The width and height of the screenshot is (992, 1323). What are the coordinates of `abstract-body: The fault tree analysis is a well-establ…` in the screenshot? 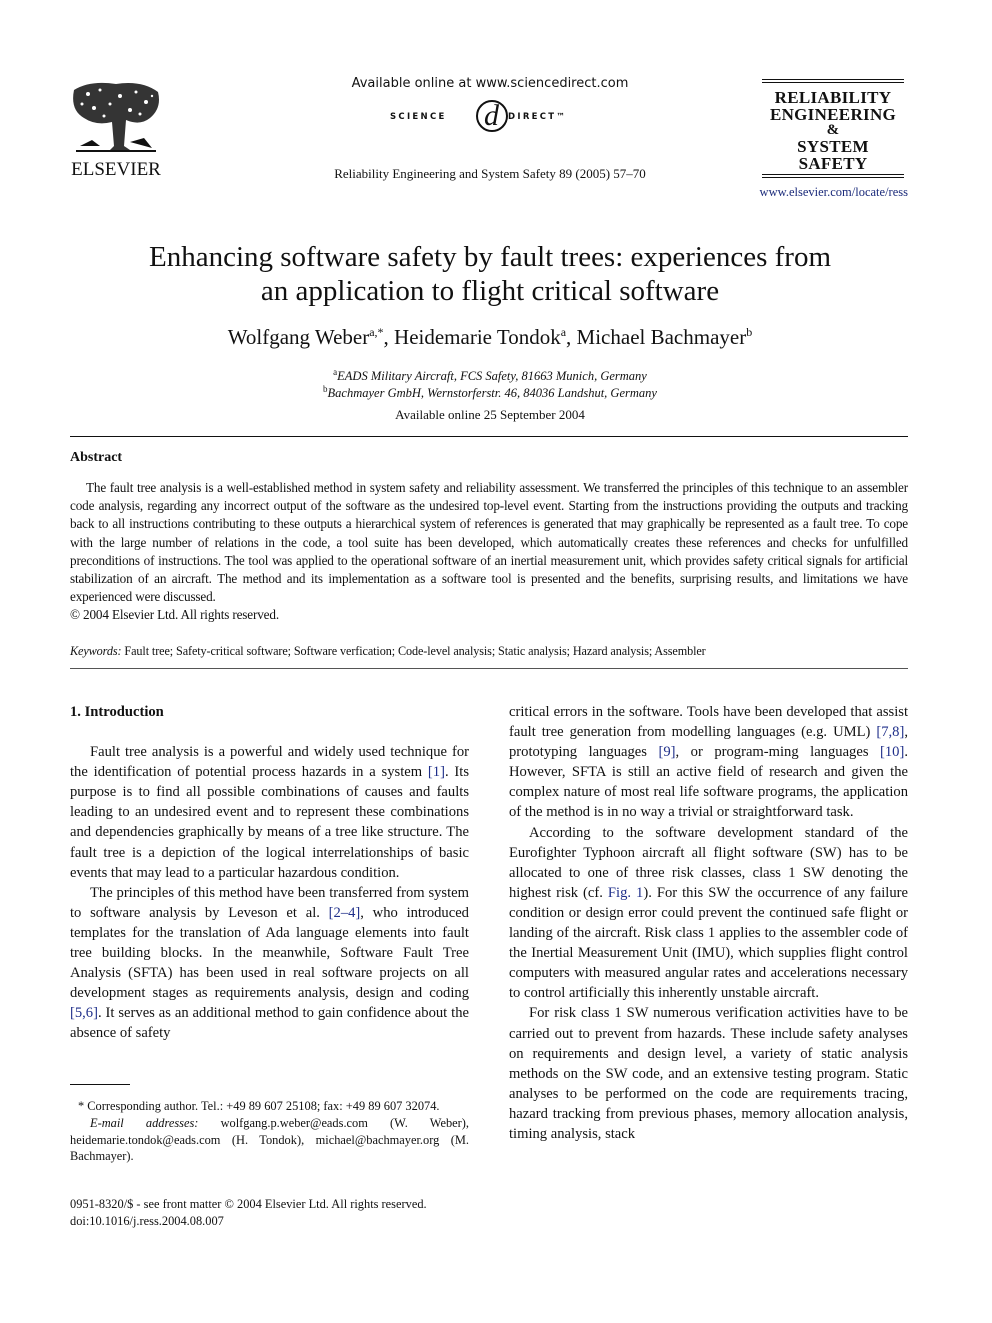 It's located at (489, 552).